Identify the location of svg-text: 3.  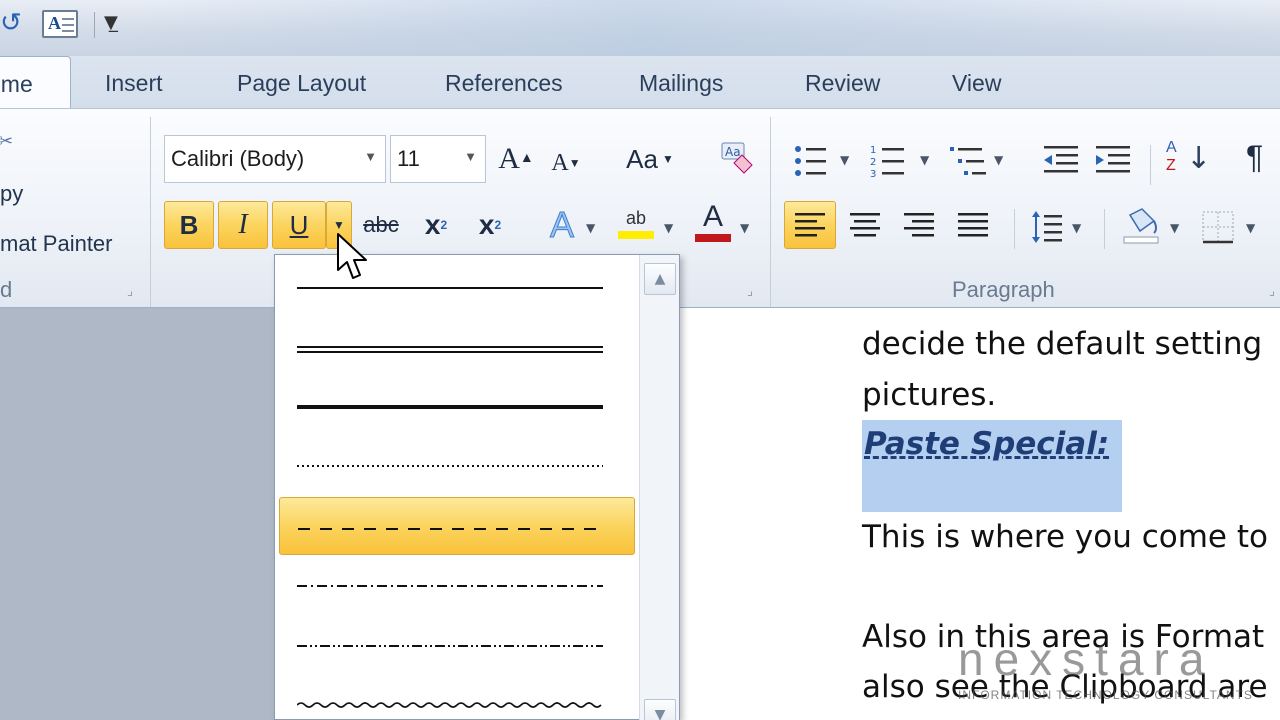
(873, 174).